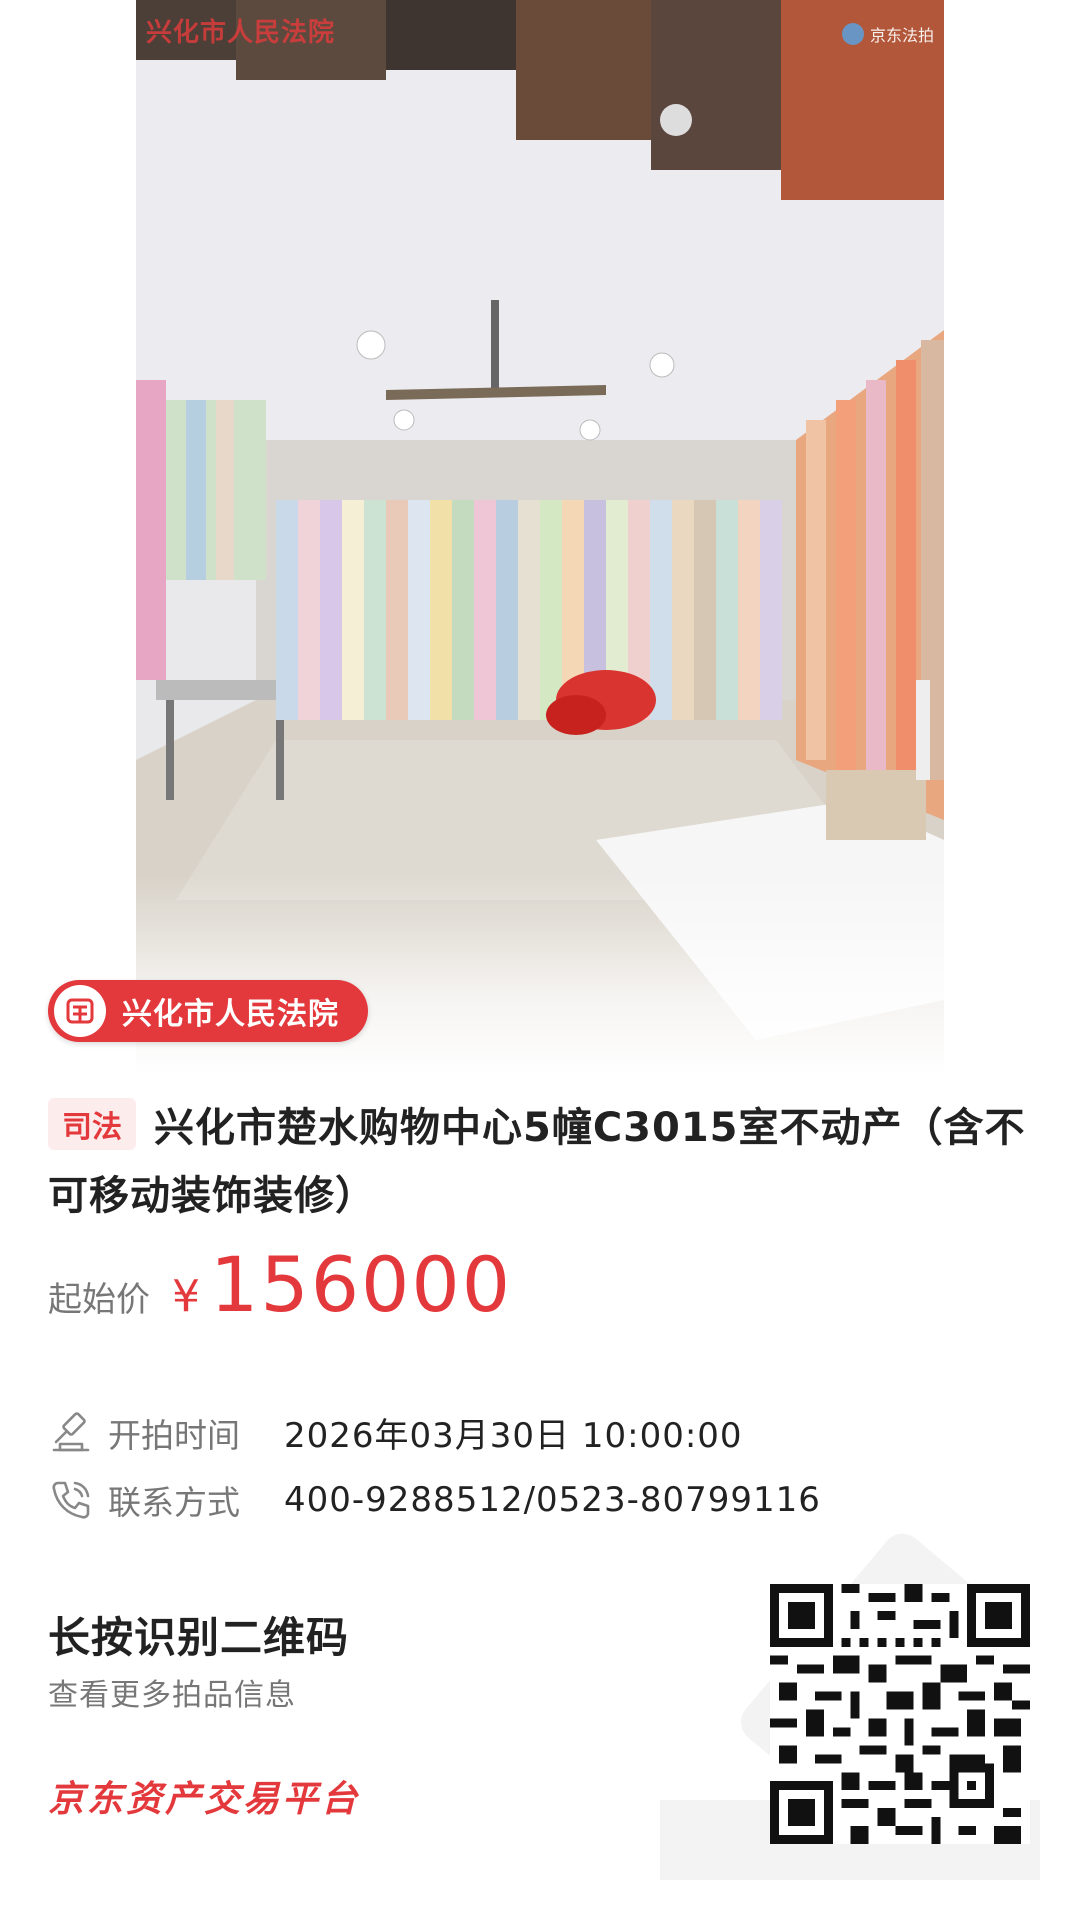 The height and width of the screenshot is (1921, 1080). Describe the element at coordinates (186, 1296) in the screenshot. I see `price-currency: ¥` at that location.